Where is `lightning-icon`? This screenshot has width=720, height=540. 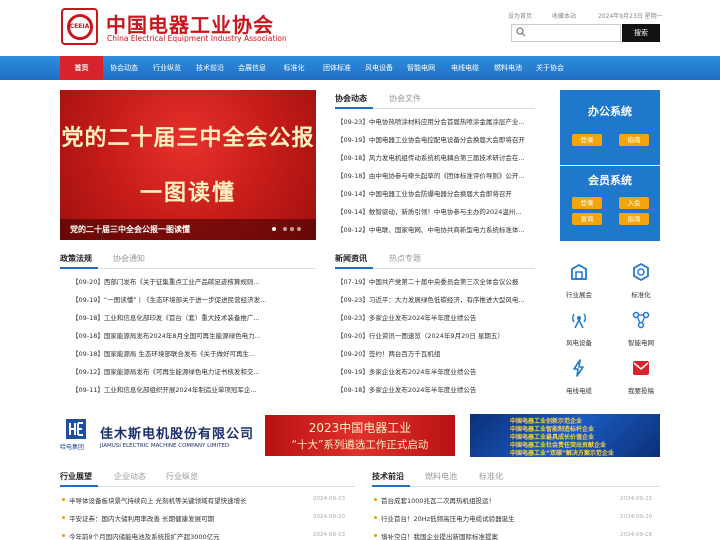 lightning-icon is located at coordinates (578, 368).